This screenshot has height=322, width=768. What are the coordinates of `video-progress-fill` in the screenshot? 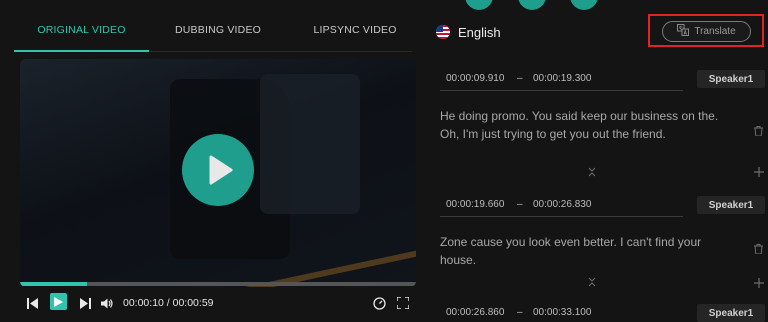 It's located at (54, 284).